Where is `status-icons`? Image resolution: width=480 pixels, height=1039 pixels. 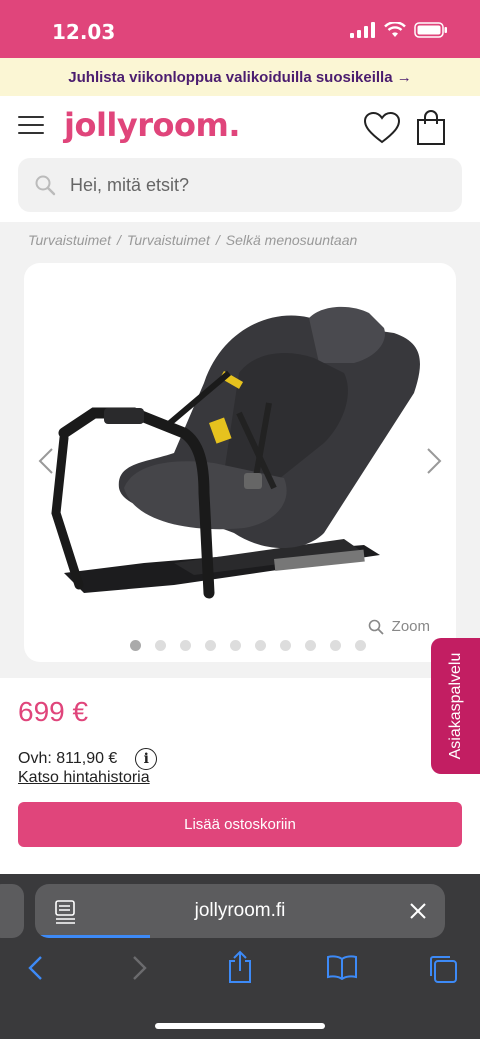
status-icons is located at coordinates (399, 30).